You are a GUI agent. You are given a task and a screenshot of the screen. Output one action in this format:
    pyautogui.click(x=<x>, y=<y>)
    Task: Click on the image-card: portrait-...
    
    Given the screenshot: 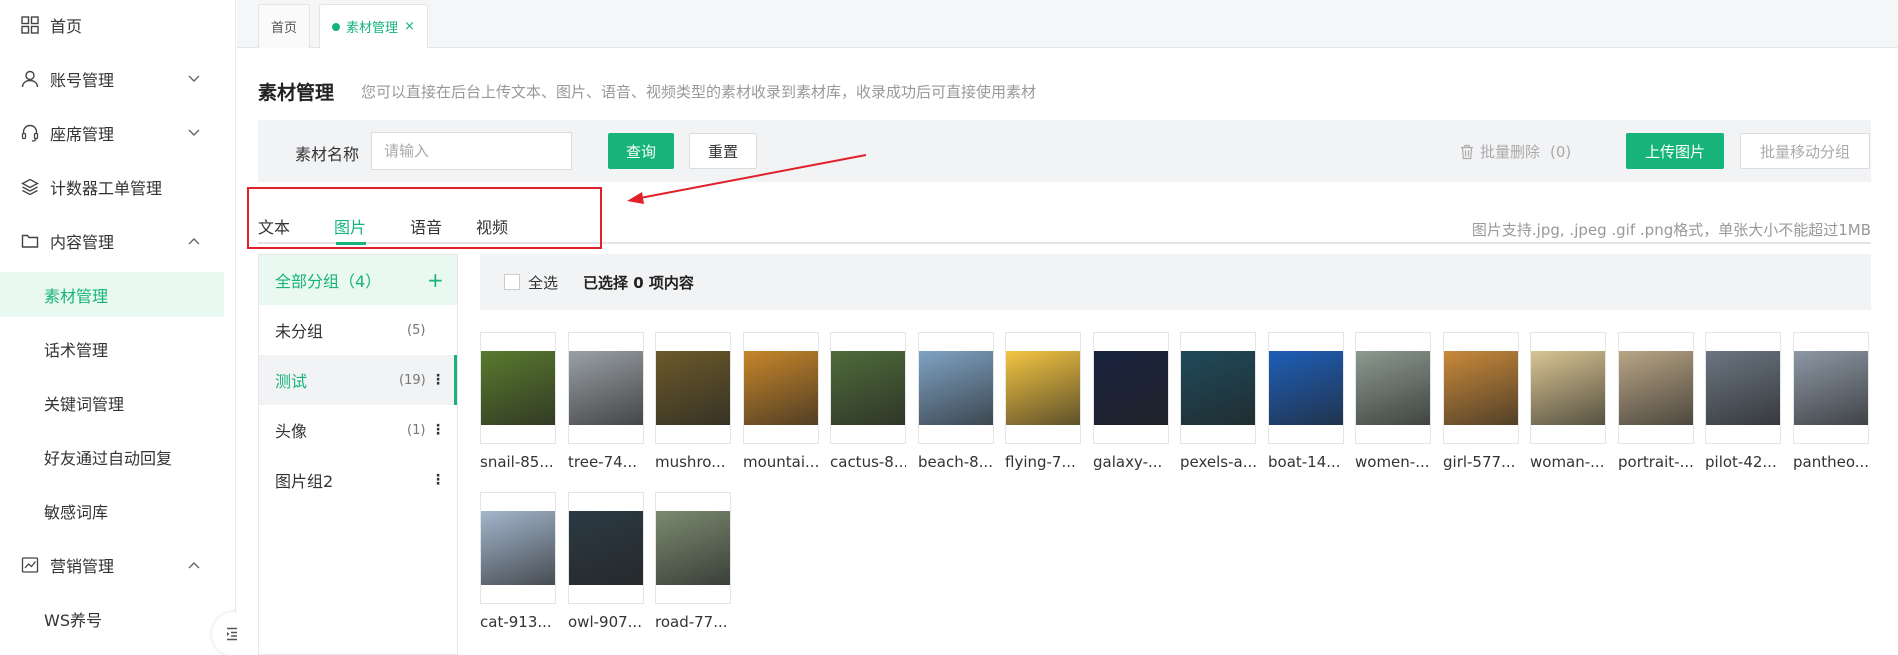 What is the action you would take?
    pyautogui.click(x=1656, y=401)
    